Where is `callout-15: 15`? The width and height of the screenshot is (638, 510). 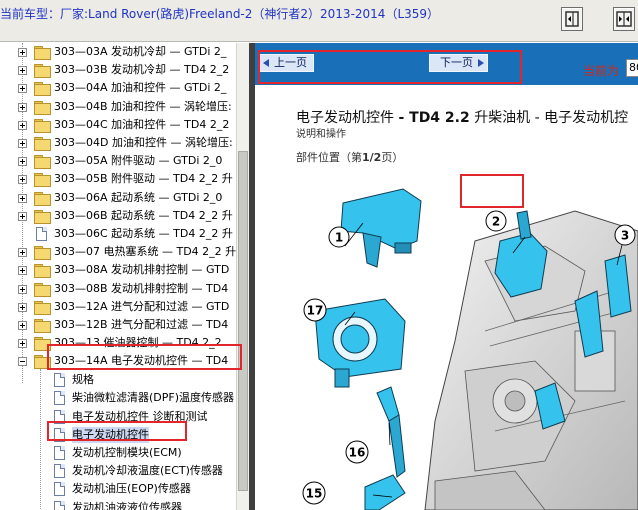
callout-15: 15 is located at coordinates (314, 493).